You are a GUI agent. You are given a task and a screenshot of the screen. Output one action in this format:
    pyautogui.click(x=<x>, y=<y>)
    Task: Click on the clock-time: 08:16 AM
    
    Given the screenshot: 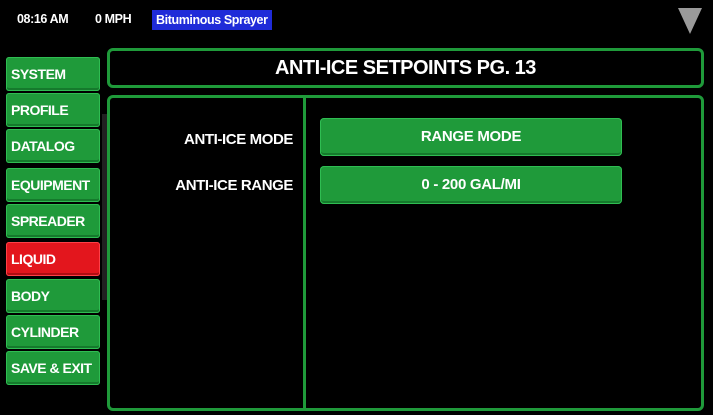 What is the action you would take?
    pyautogui.click(x=43, y=19)
    